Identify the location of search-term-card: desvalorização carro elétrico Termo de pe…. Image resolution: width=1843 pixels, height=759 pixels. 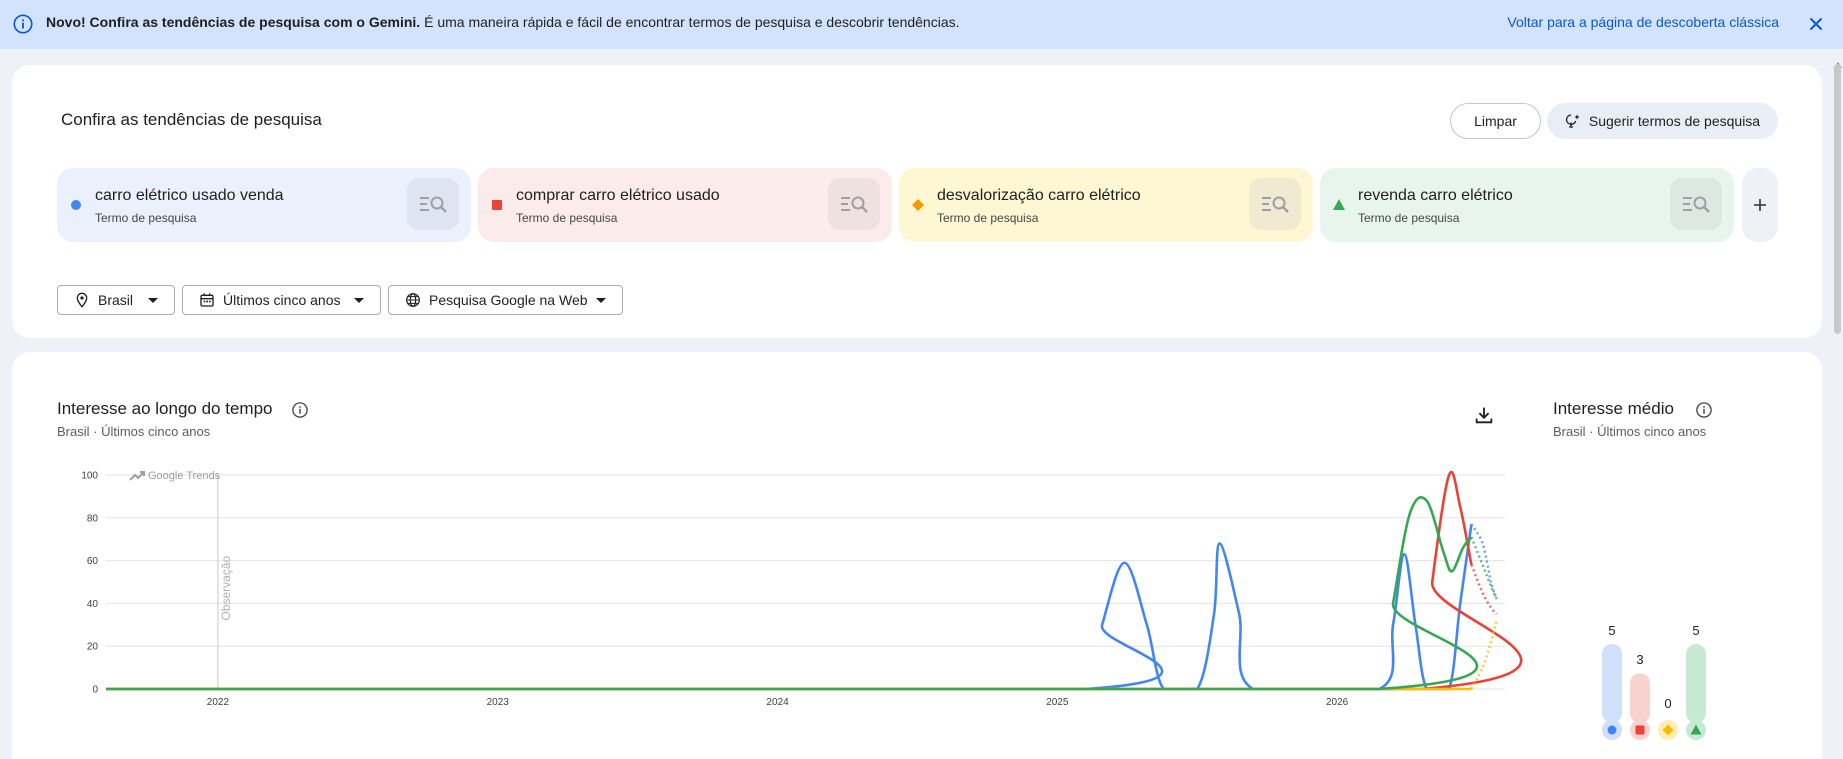
(1106, 205).